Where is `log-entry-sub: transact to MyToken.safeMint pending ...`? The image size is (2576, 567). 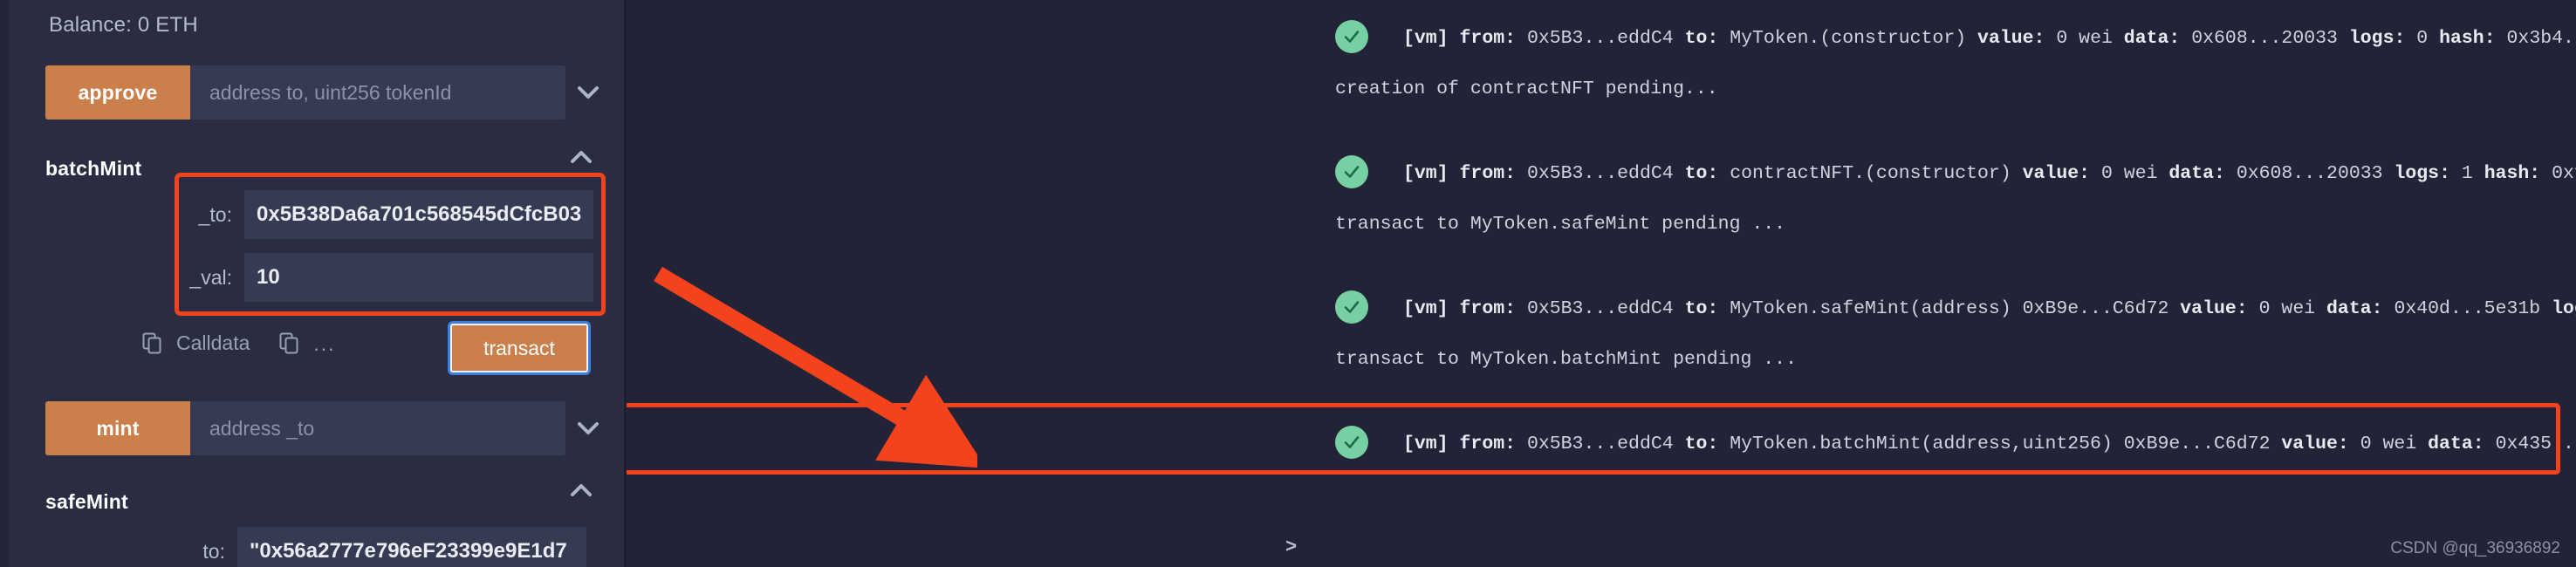
log-entry-sub: transact to MyToken.safeMint pending ... is located at coordinates (1560, 225).